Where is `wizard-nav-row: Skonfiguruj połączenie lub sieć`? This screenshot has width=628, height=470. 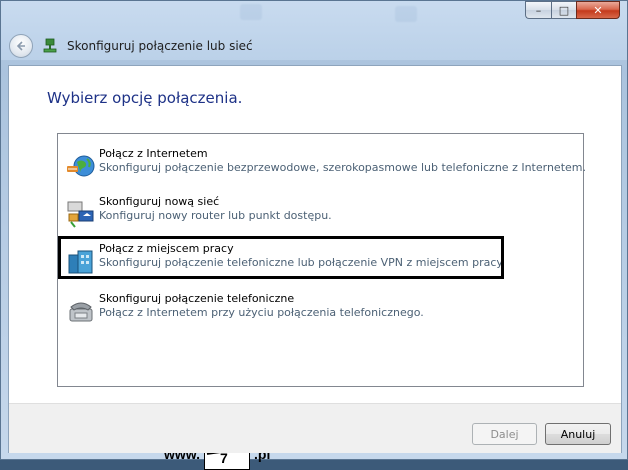
wizard-nav-row: Skonfiguruj połączenie lub sieć is located at coordinates (131, 46).